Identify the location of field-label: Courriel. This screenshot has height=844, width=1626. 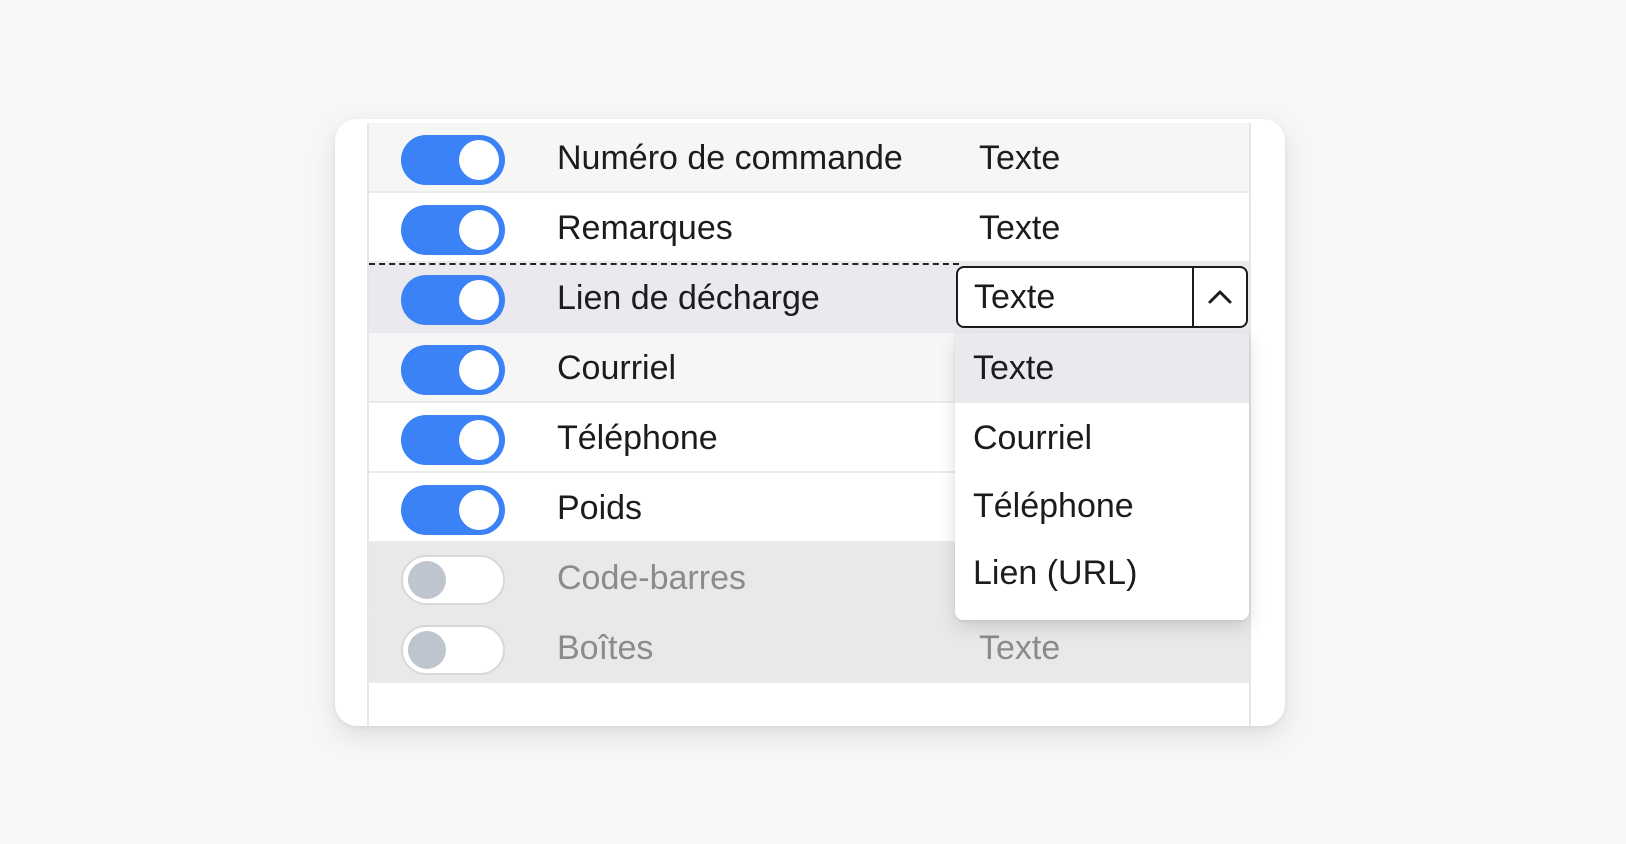
(617, 368).